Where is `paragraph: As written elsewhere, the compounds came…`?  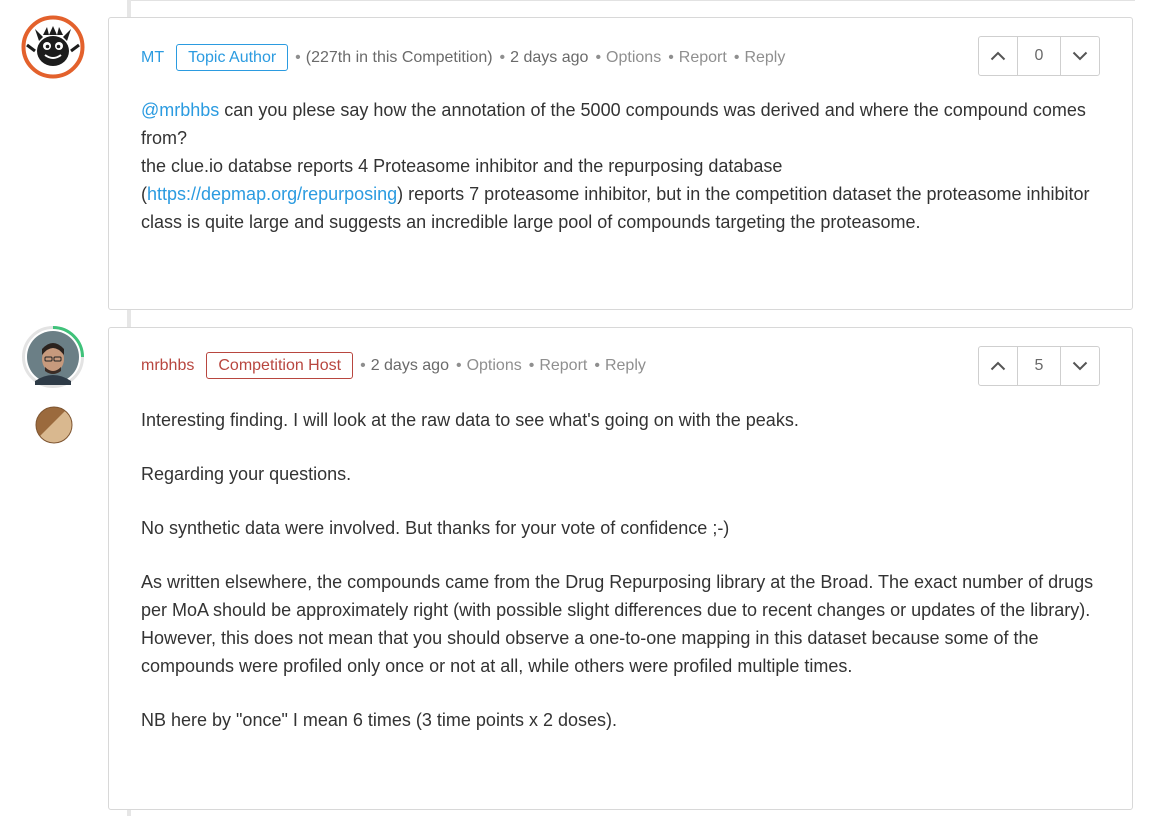
paragraph: As written elsewhere, the compounds came… is located at coordinates (617, 624).